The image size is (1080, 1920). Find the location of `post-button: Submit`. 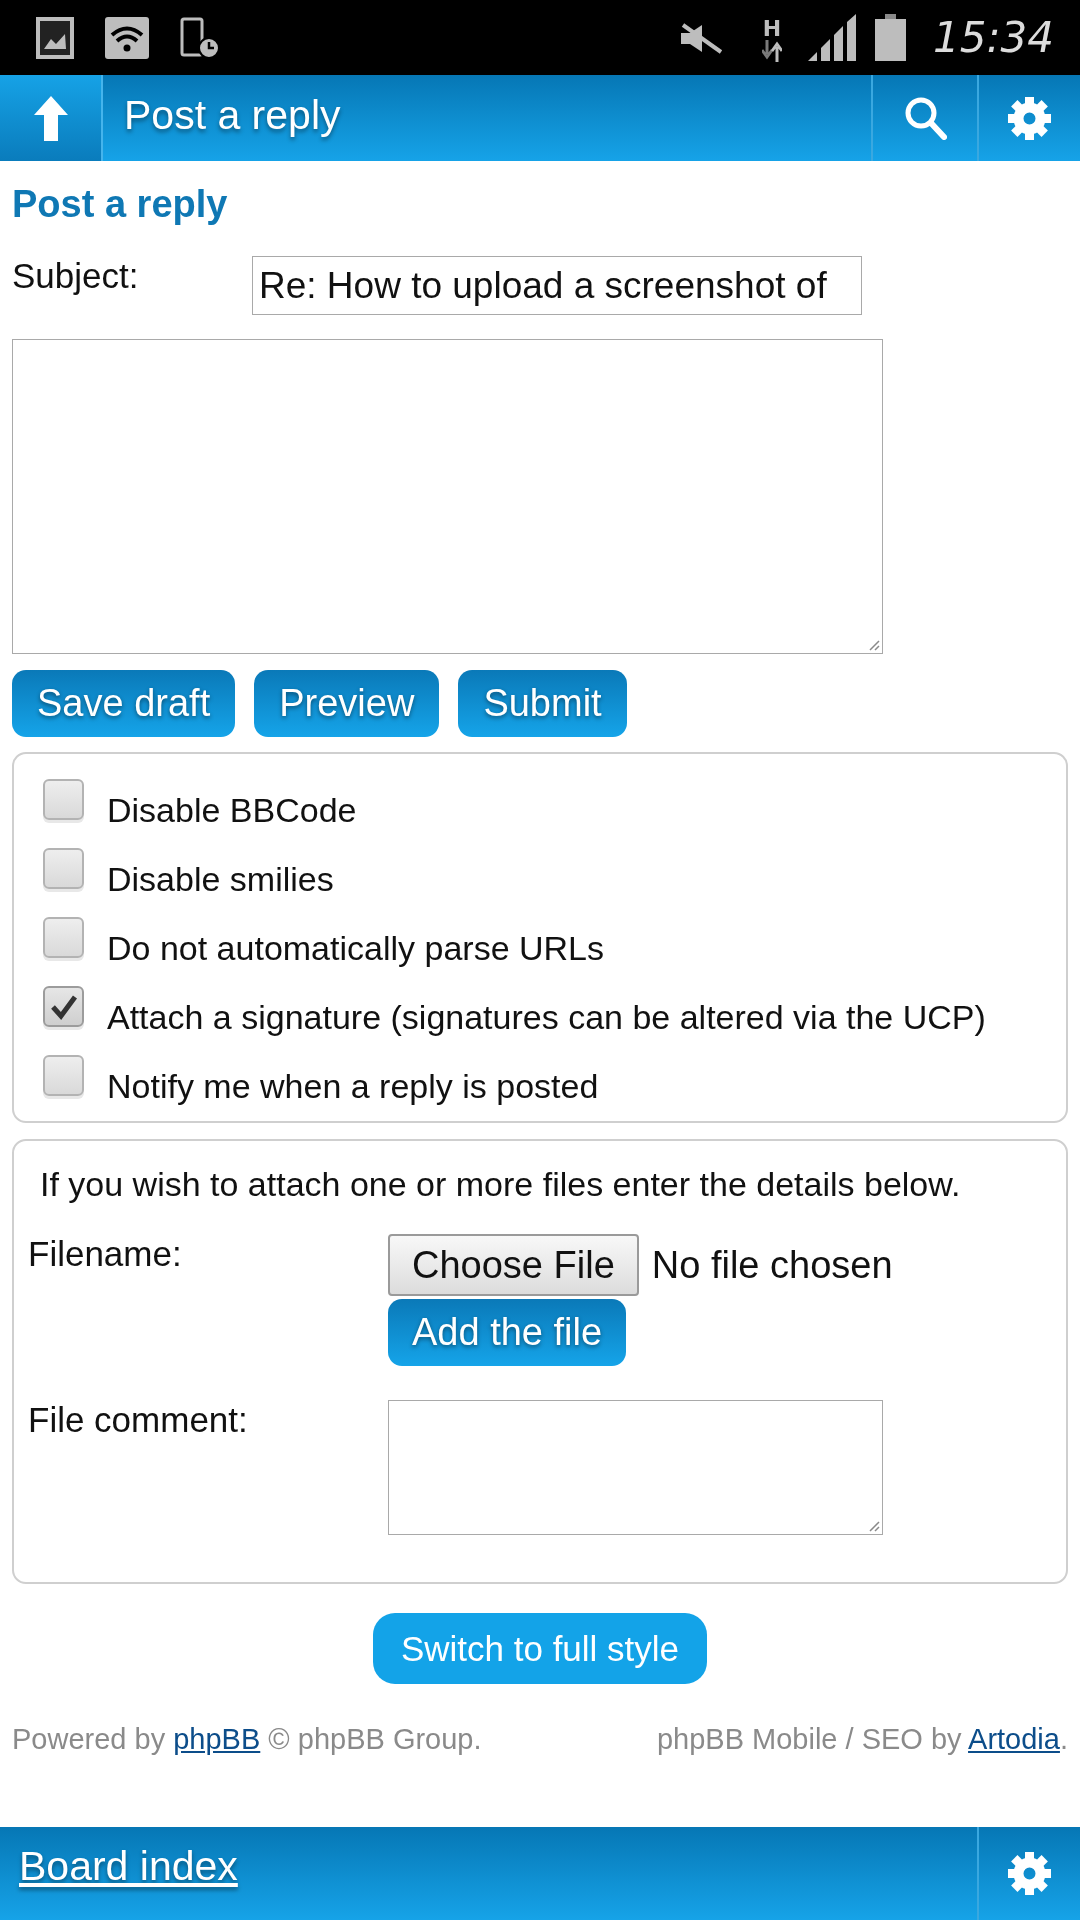

post-button: Submit is located at coordinates (542, 703).